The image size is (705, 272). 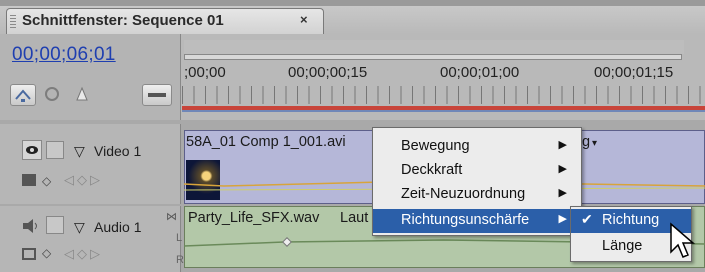 What do you see at coordinates (480, 72) in the screenshot?
I see `ruler-label: 00;00;01;00` at bounding box center [480, 72].